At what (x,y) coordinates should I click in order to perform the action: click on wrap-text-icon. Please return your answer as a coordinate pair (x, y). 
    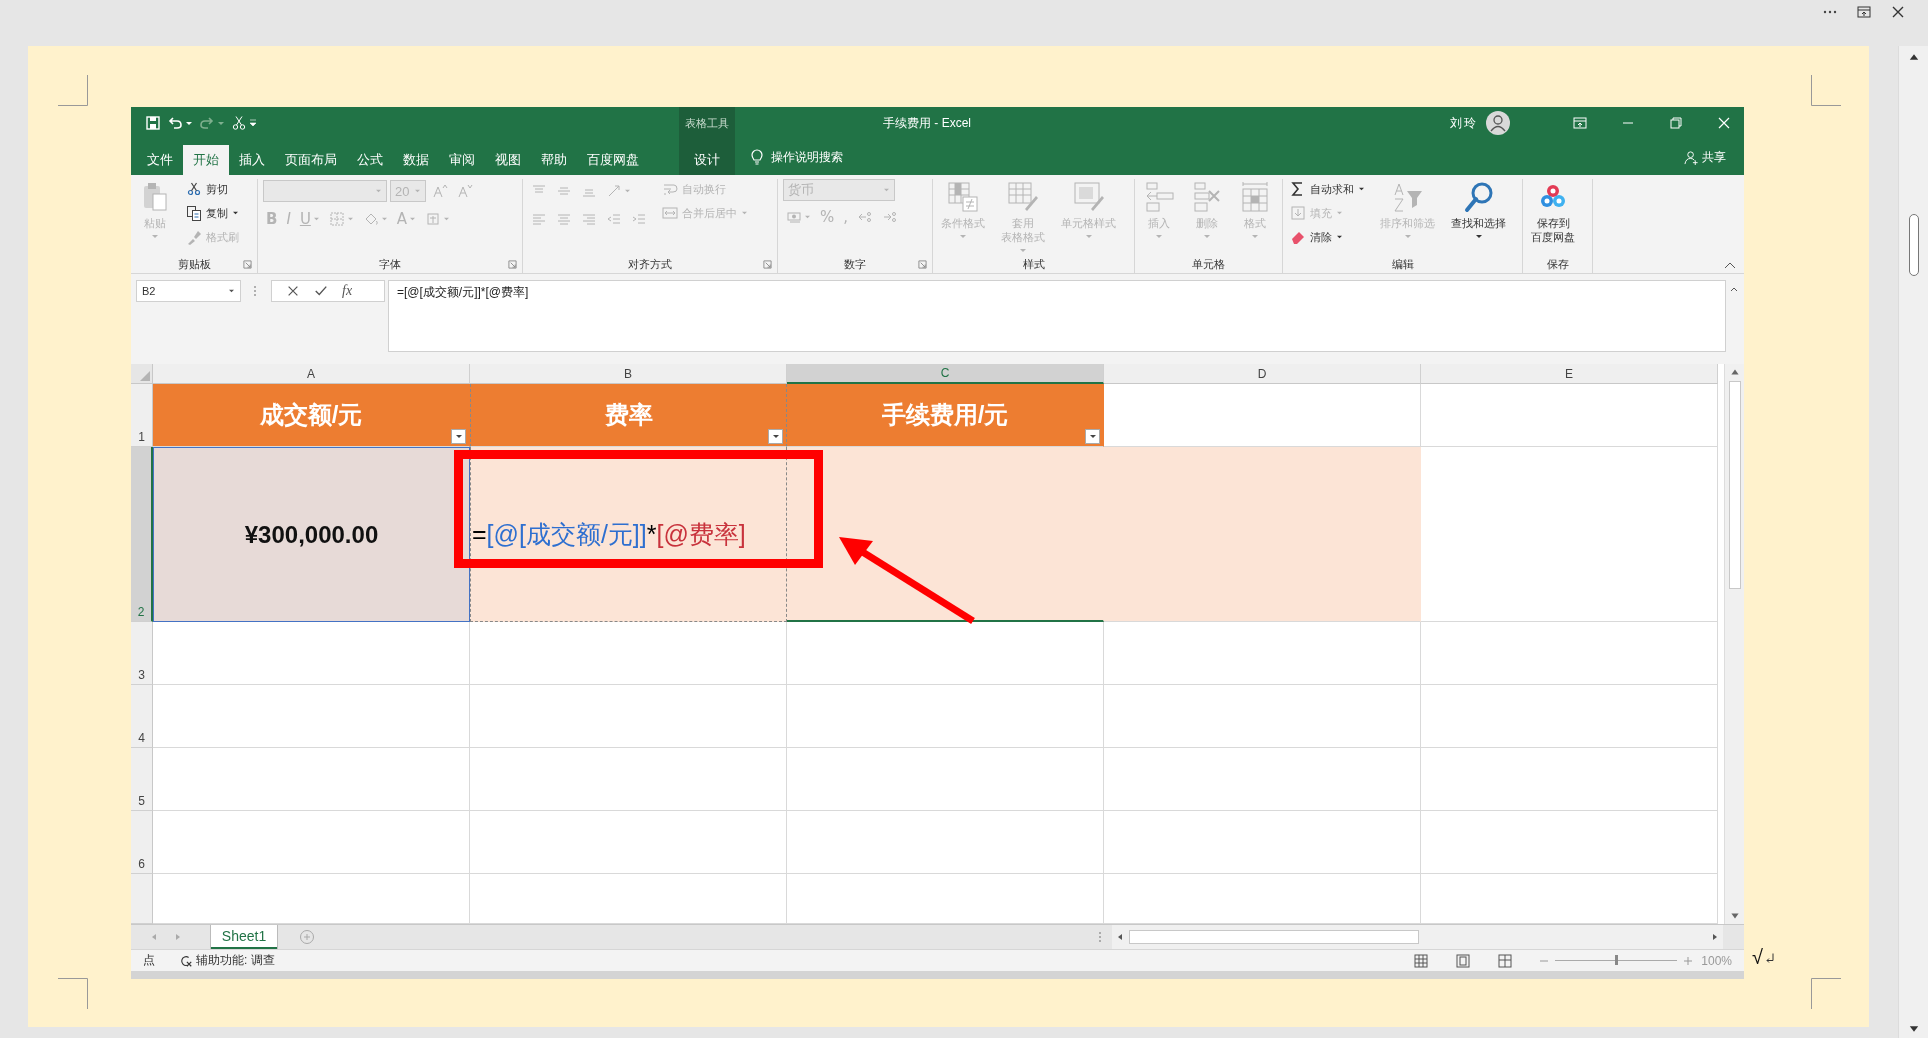
    Looking at the image, I should click on (670, 189).